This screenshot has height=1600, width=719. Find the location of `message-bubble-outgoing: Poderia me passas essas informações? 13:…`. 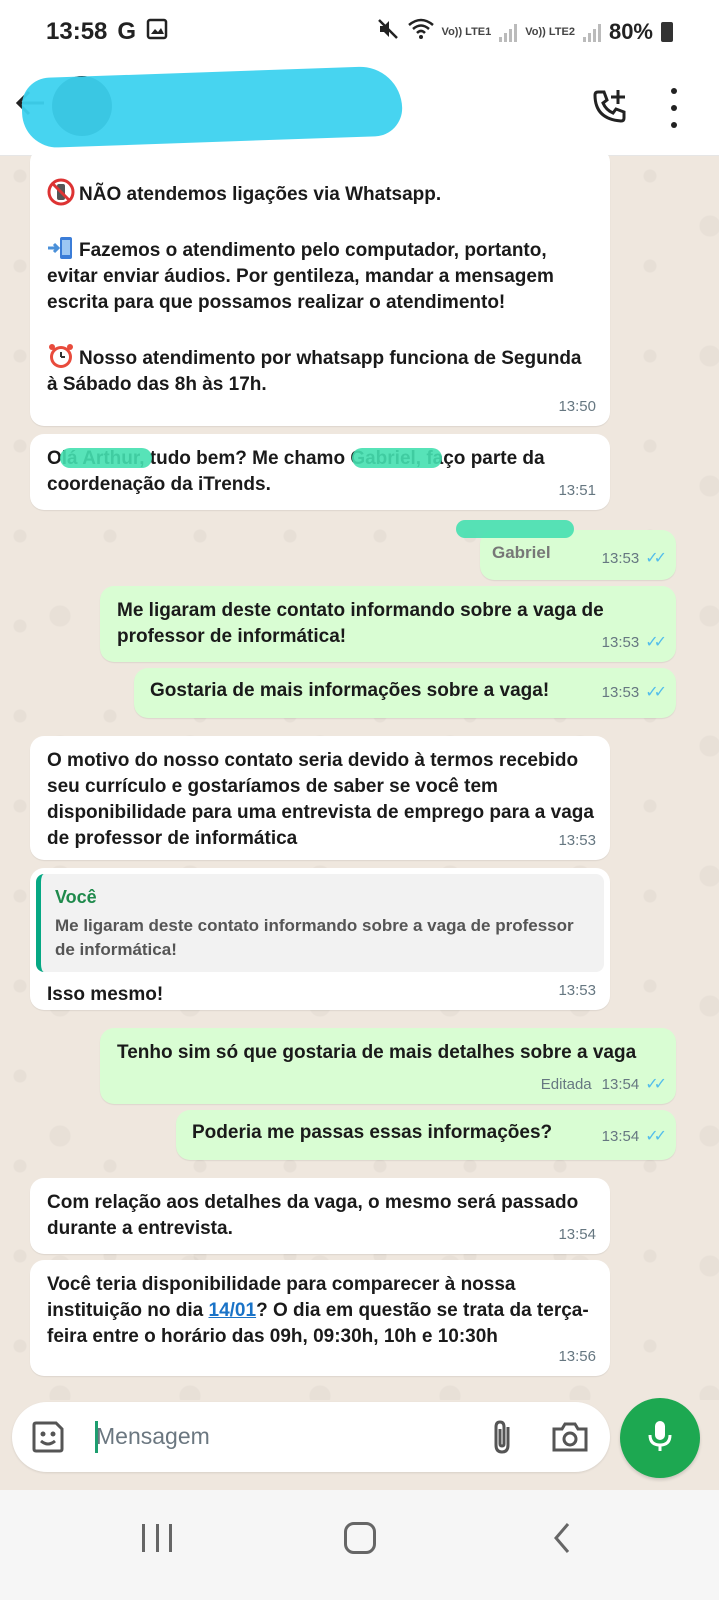

message-bubble-outgoing: Poderia me passas essas informações? 13:… is located at coordinates (426, 1135).